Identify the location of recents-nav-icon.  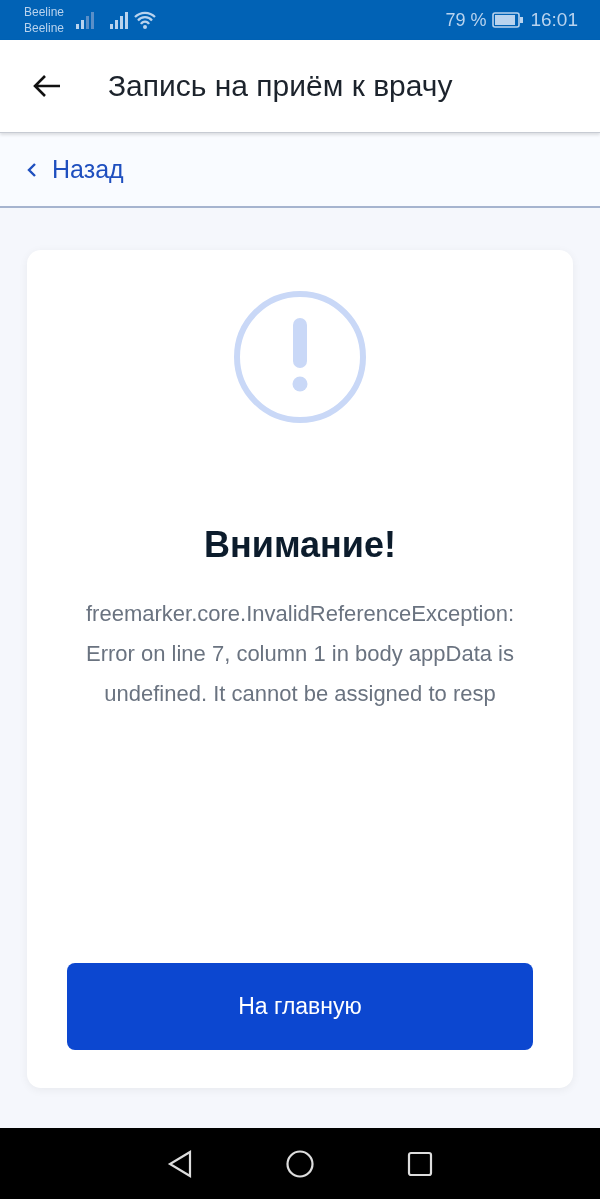
(420, 1163).